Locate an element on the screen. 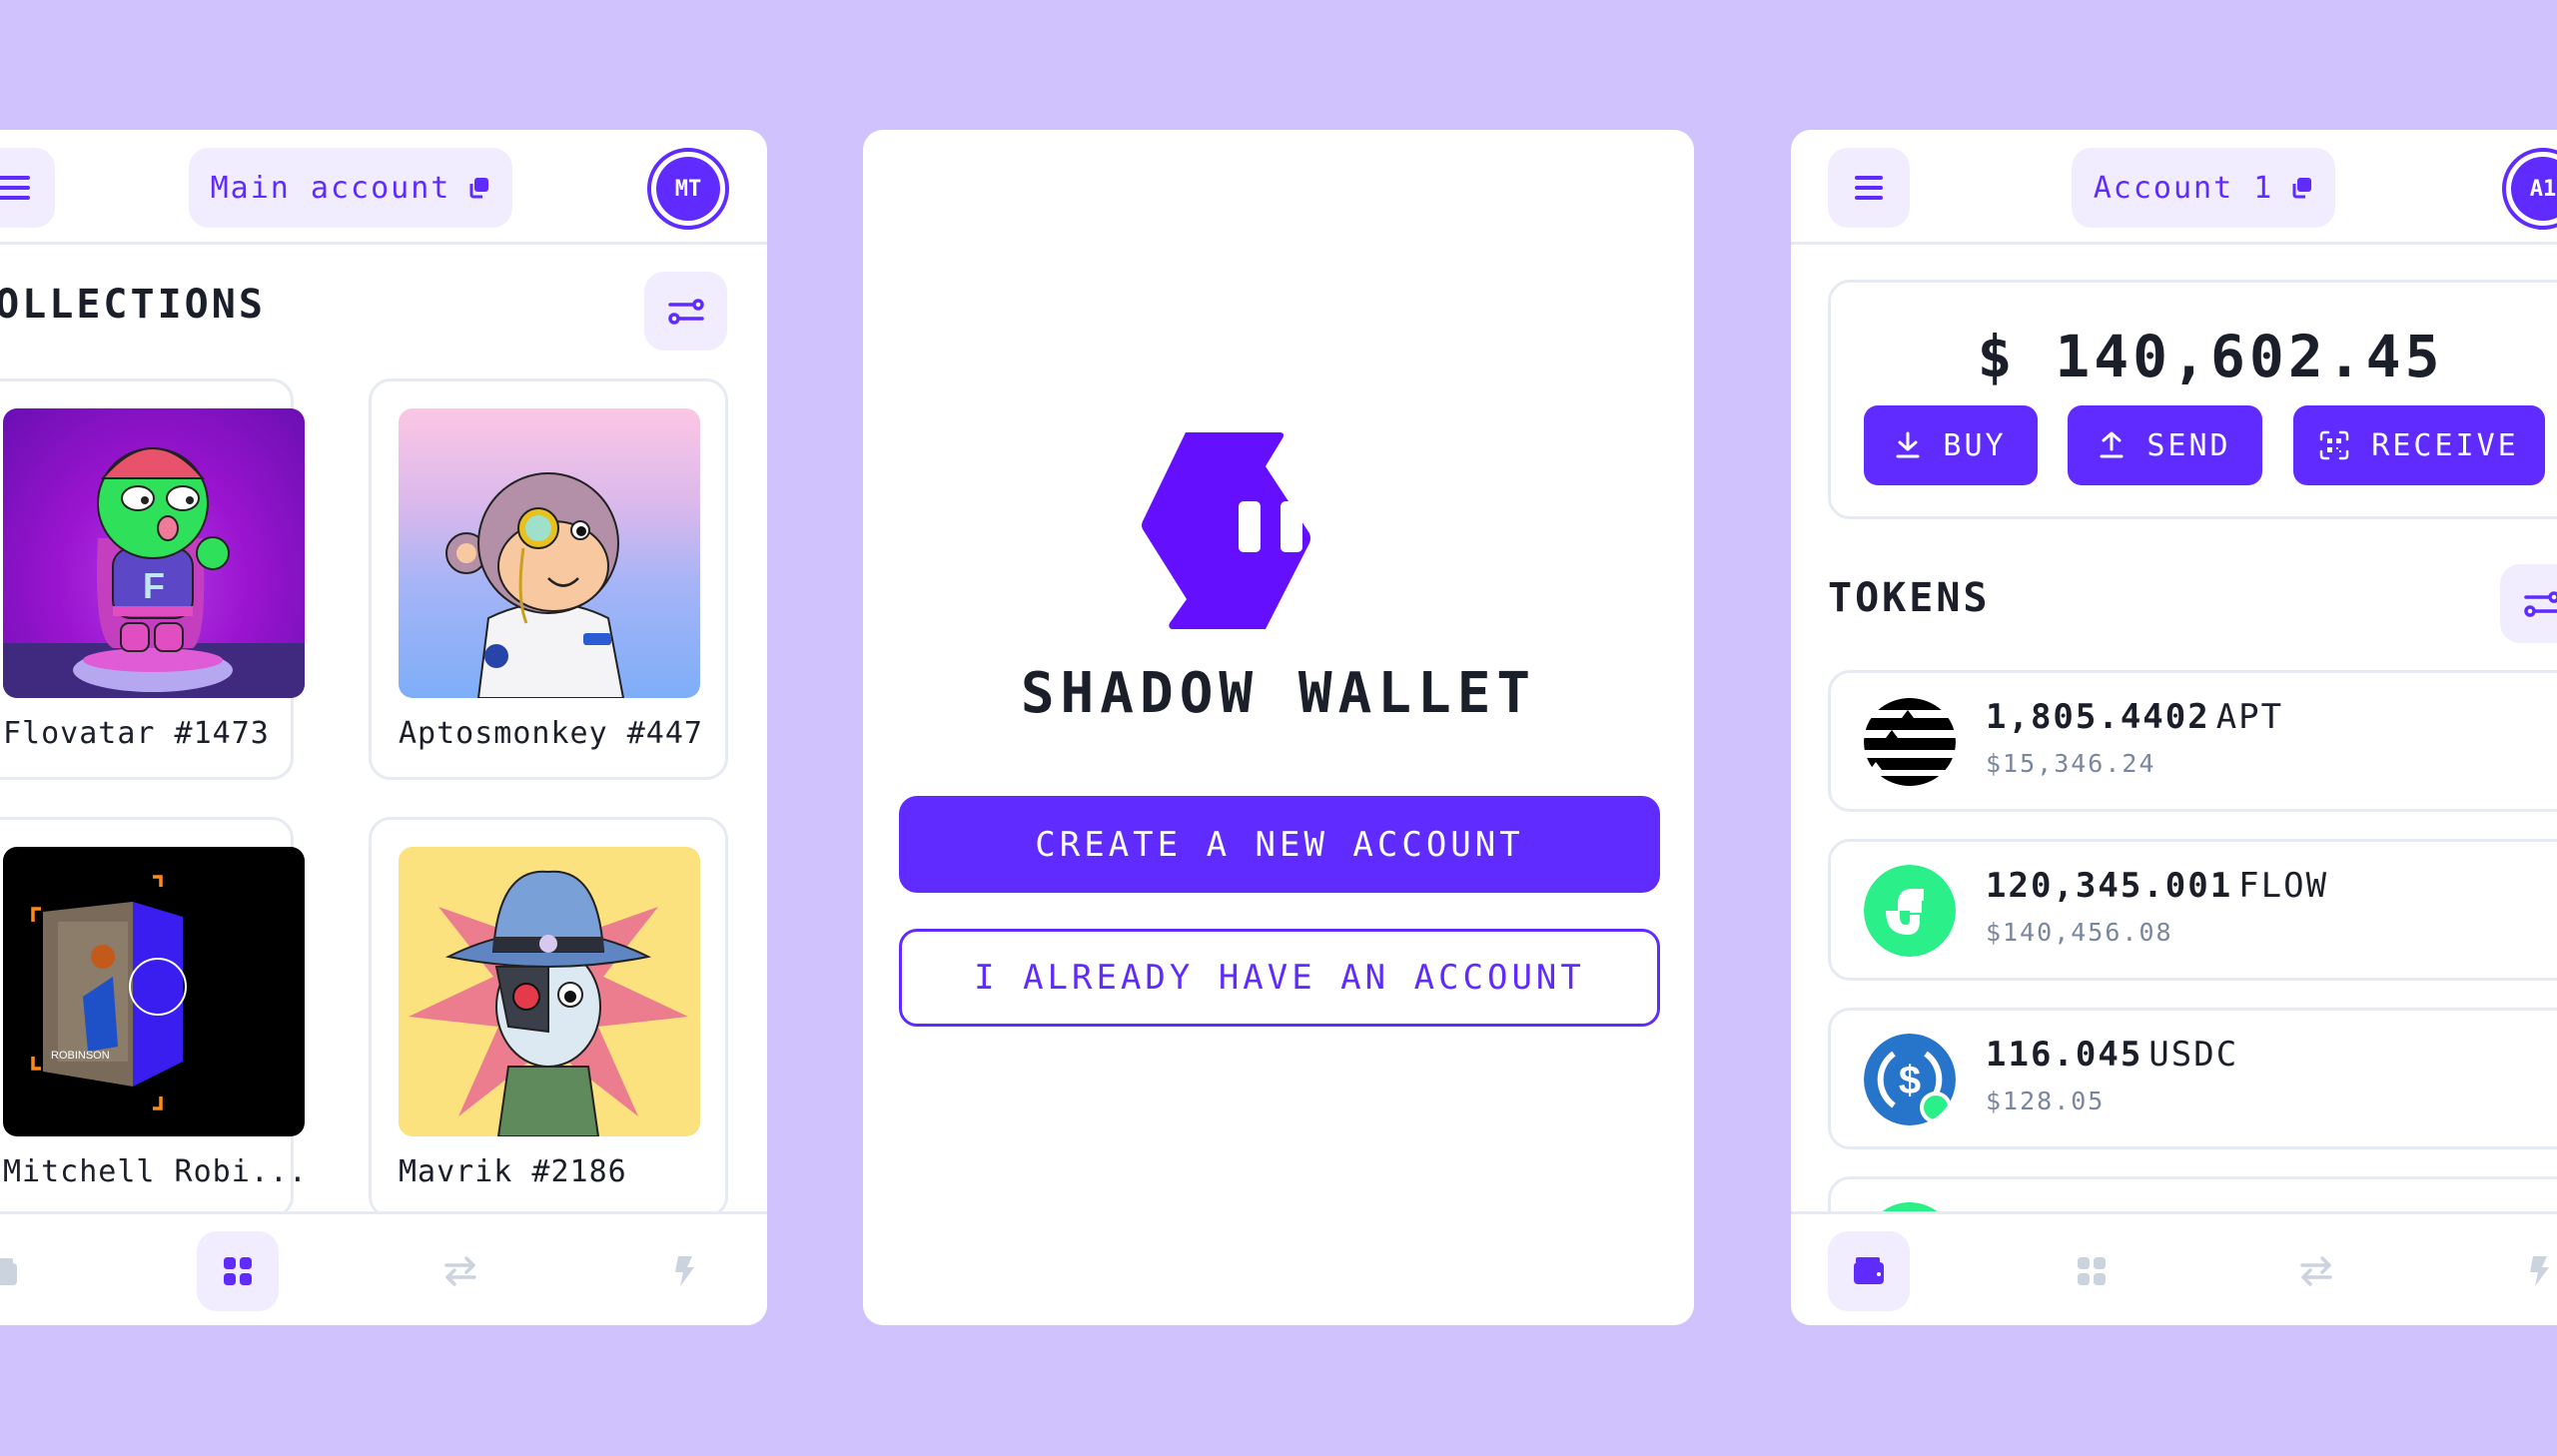 The image size is (2557, 1456). account-avatar: MT is located at coordinates (688, 189).